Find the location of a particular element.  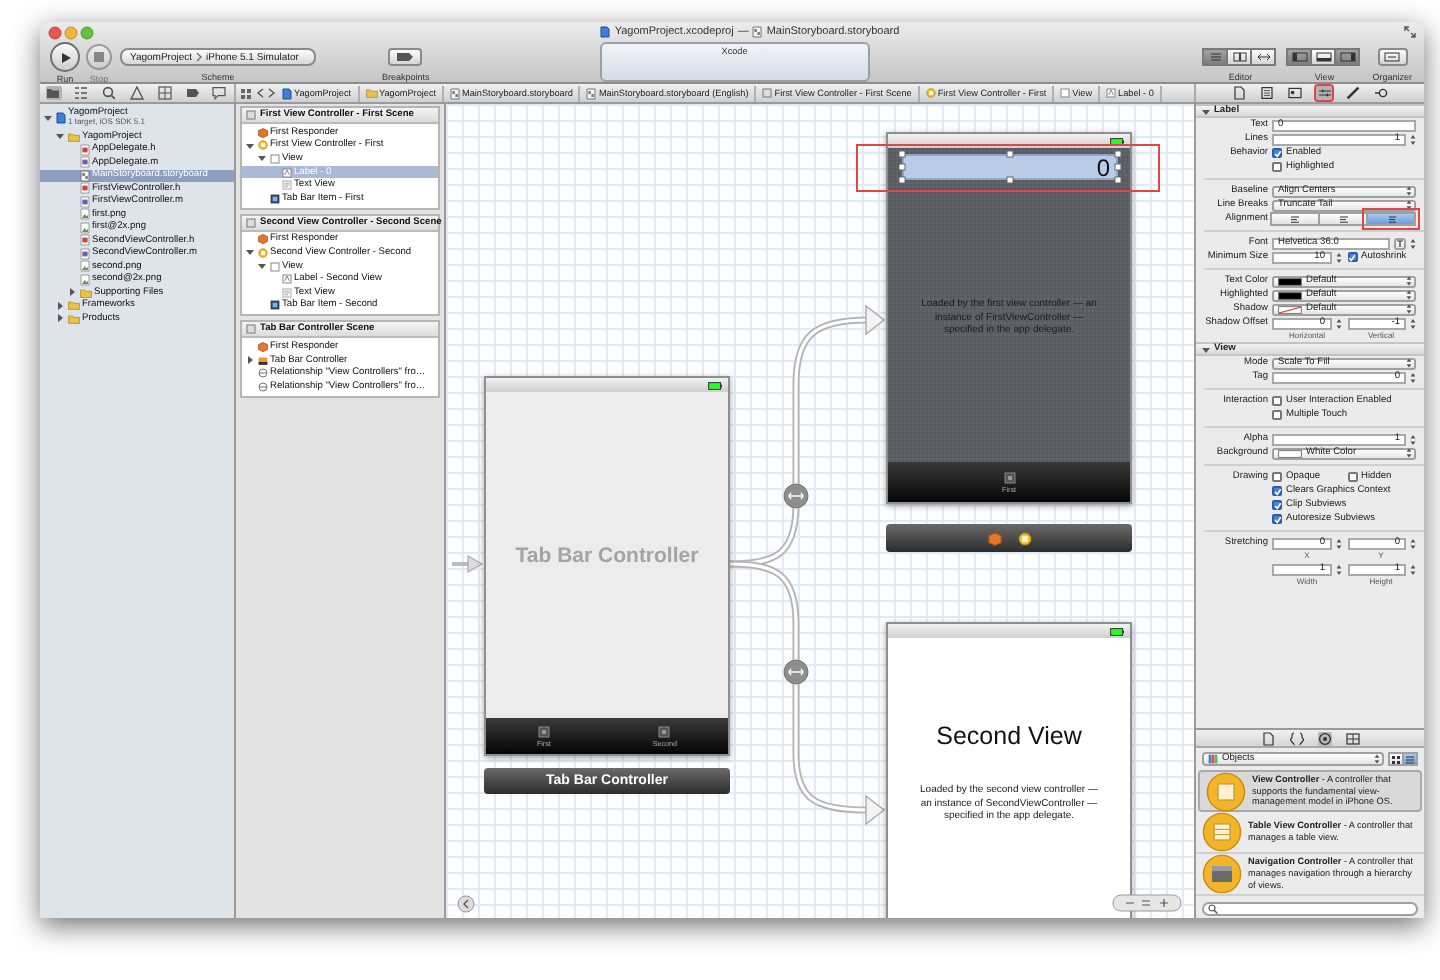

checkmark-icon is located at coordinates (1277, 153).